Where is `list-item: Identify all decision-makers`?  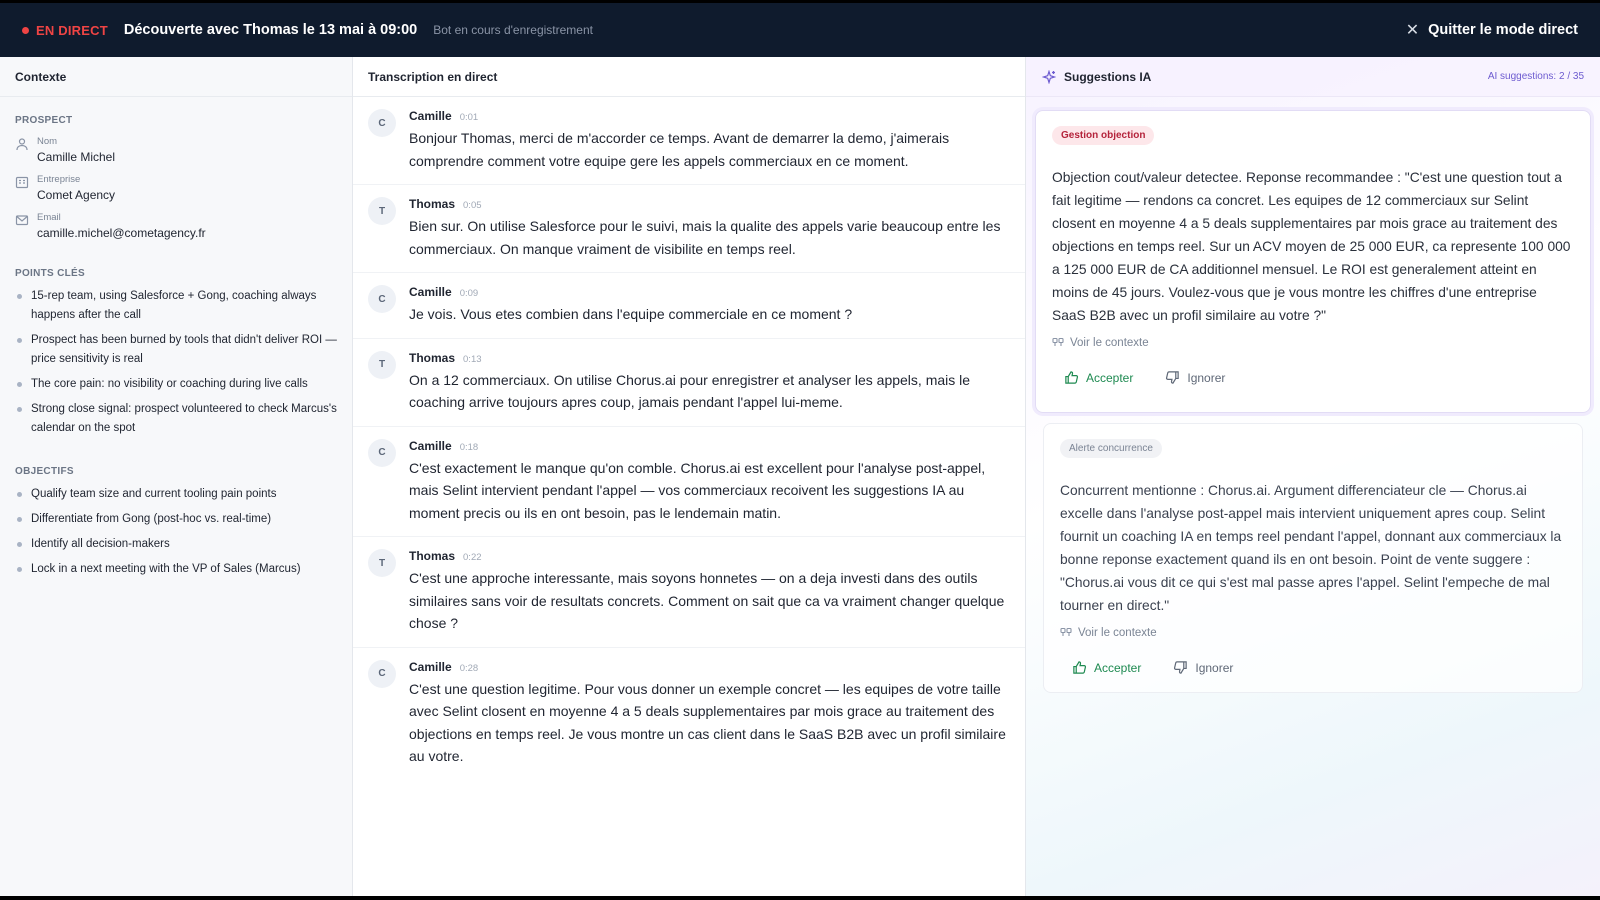 list-item: Identify all decision-makers is located at coordinates (176, 544).